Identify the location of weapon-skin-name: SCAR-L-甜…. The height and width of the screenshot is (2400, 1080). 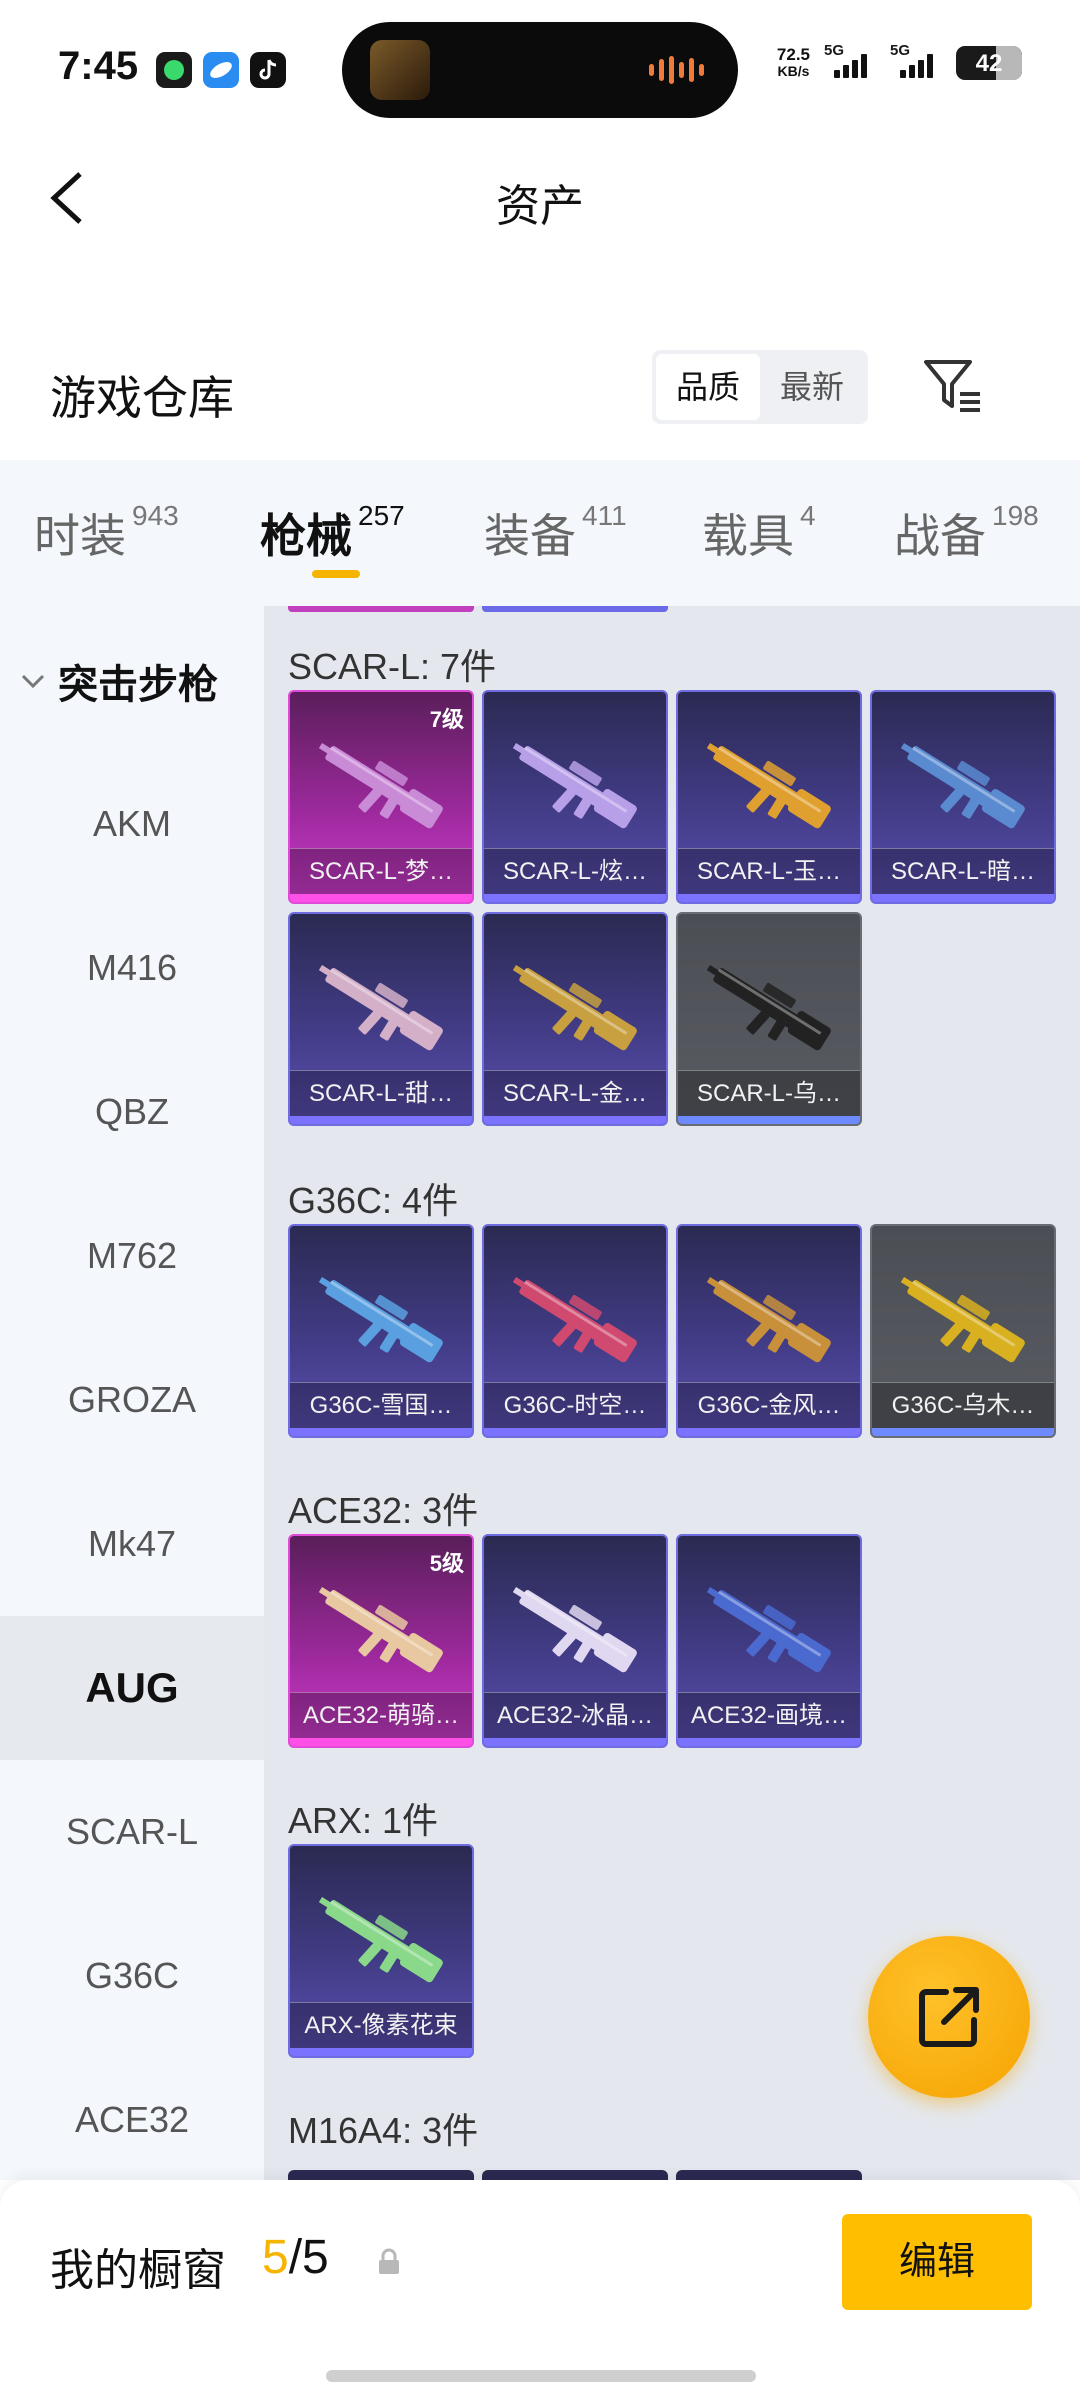
(381, 1093).